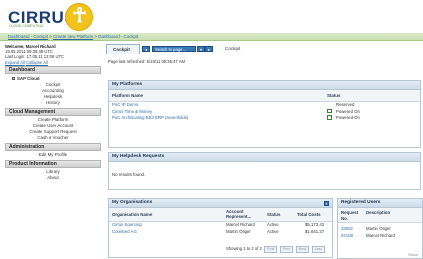 The image size is (423, 259). I want to click on platform-status: Reserved, so click(345, 104).